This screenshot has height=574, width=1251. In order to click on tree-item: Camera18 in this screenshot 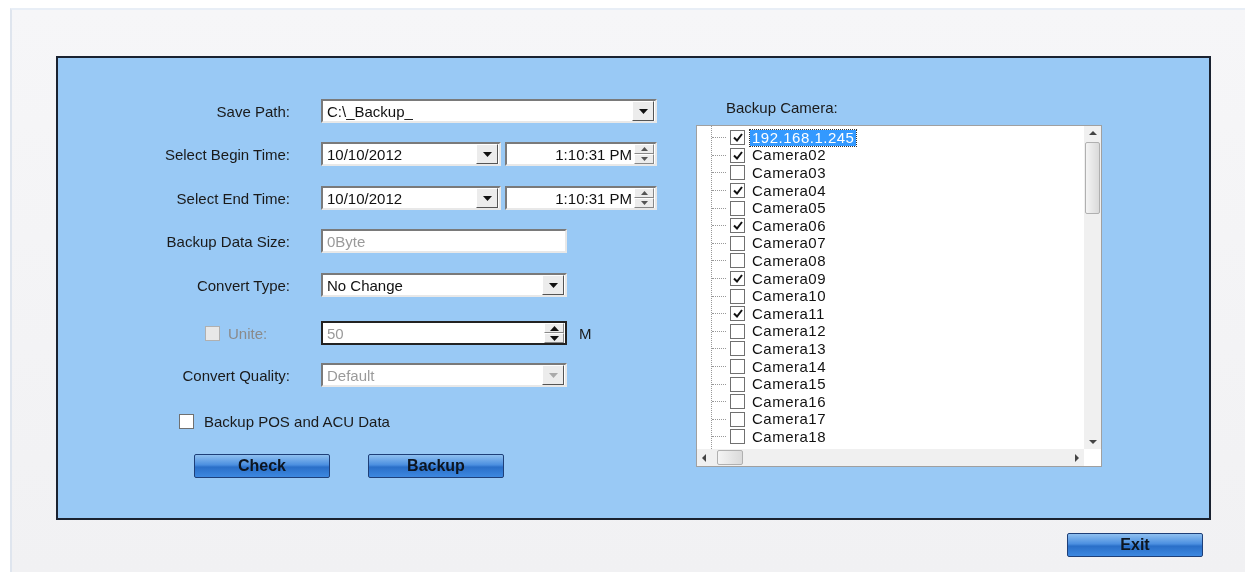, I will do `click(789, 436)`.